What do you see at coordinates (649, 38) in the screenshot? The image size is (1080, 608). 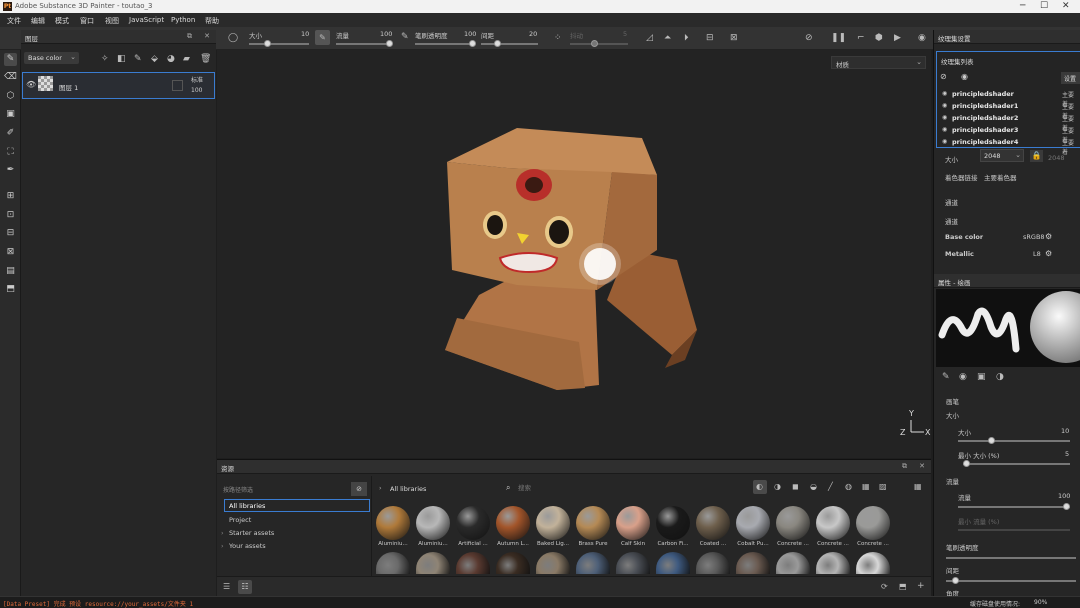 I see `symmetry-icon: ◿` at bounding box center [649, 38].